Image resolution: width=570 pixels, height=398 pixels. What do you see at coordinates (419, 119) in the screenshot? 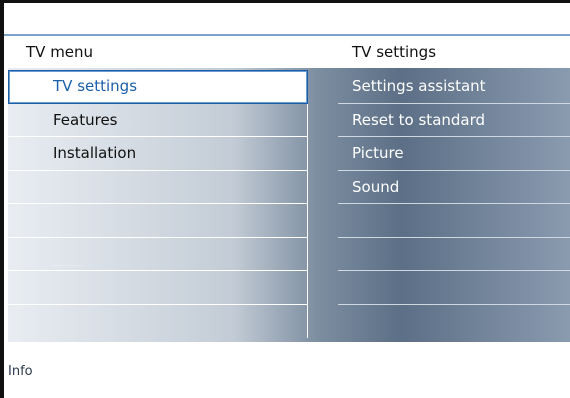
I see `submenu-item-label: Reset to standard` at bounding box center [419, 119].